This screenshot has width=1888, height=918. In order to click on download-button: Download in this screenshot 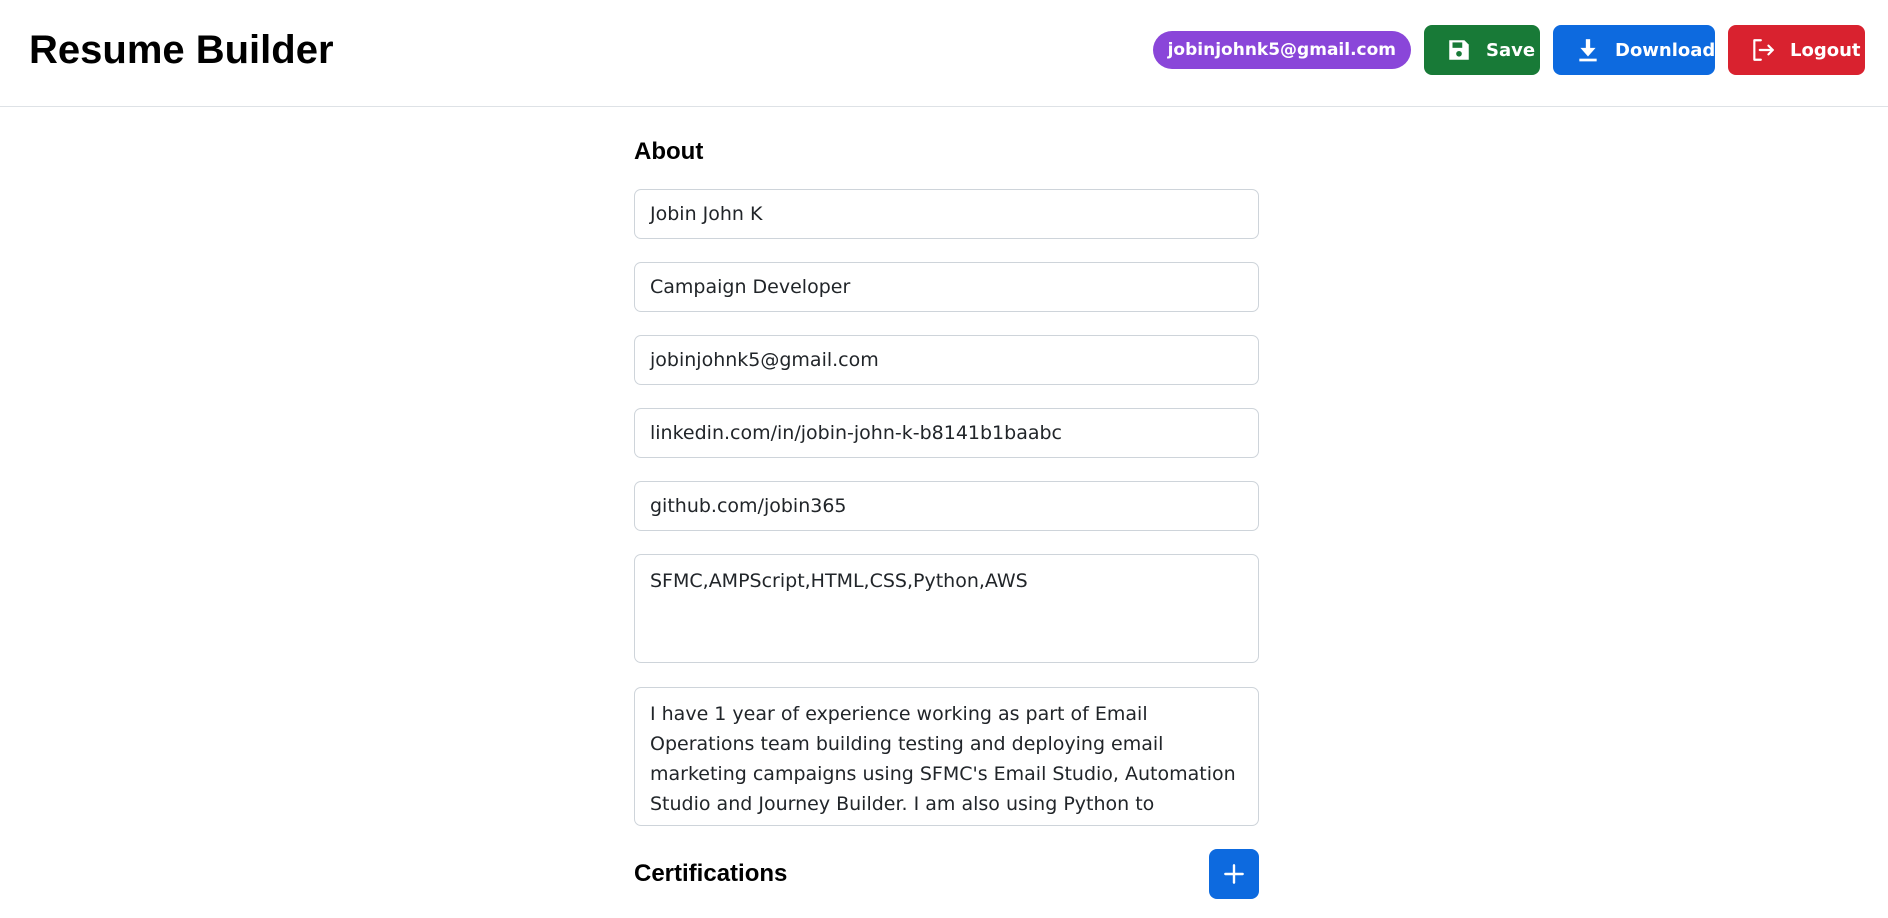, I will do `click(1634, 50)`.